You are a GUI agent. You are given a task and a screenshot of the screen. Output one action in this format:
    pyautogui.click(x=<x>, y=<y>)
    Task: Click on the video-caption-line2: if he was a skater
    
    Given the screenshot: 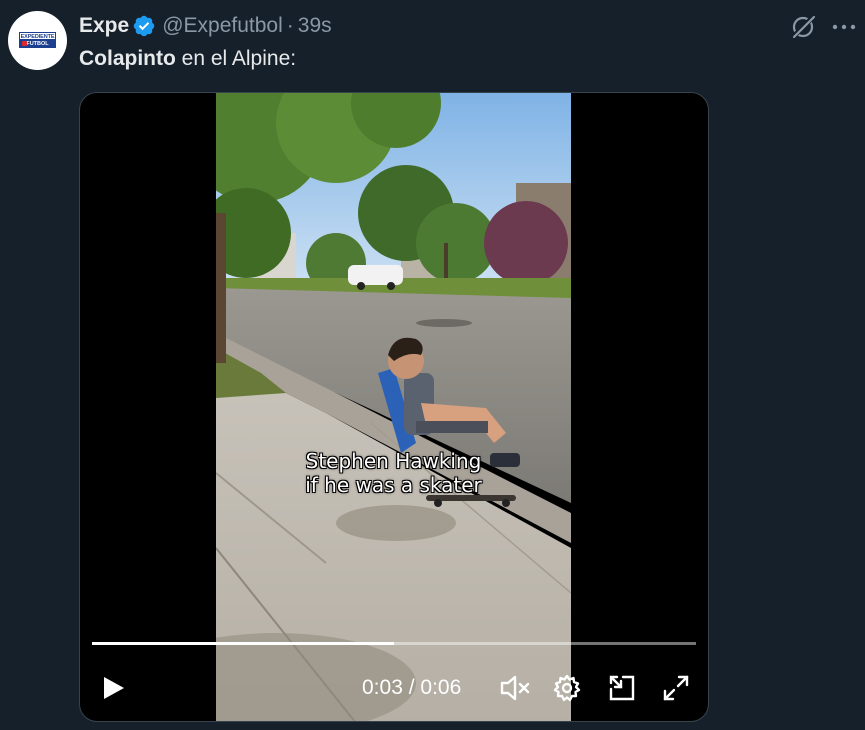 What is the action you would take?
    pyautogui.click(x=393, y=485)
    